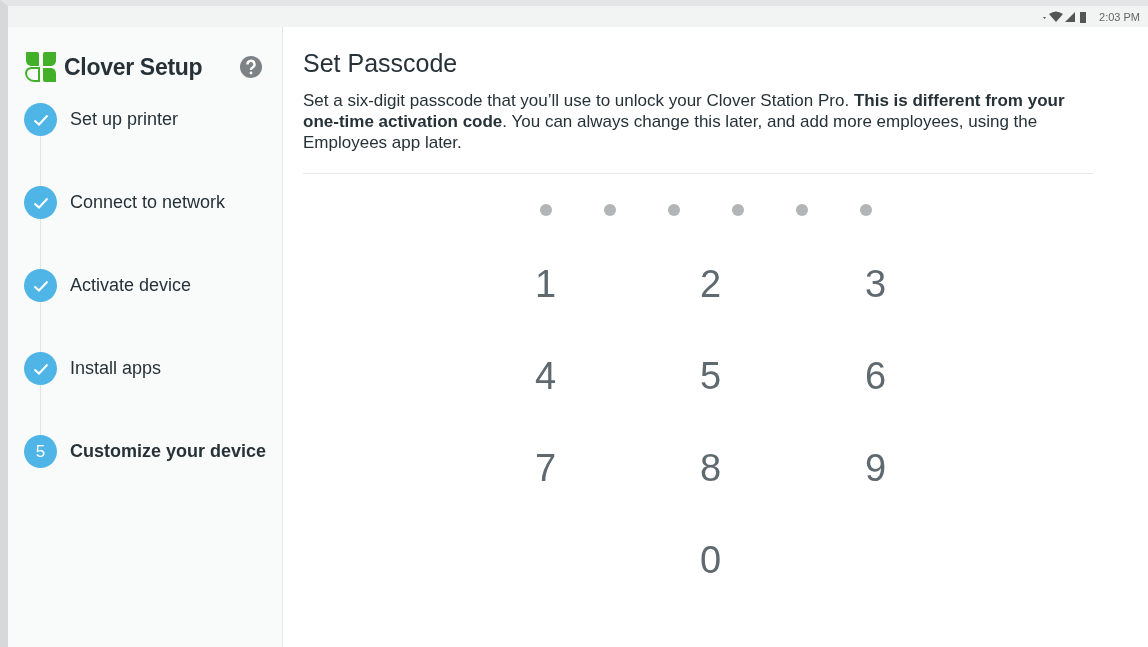  Describe the element at coordinates (710, 284) in the screenshot. I see `keypad-key: 2` at that location.